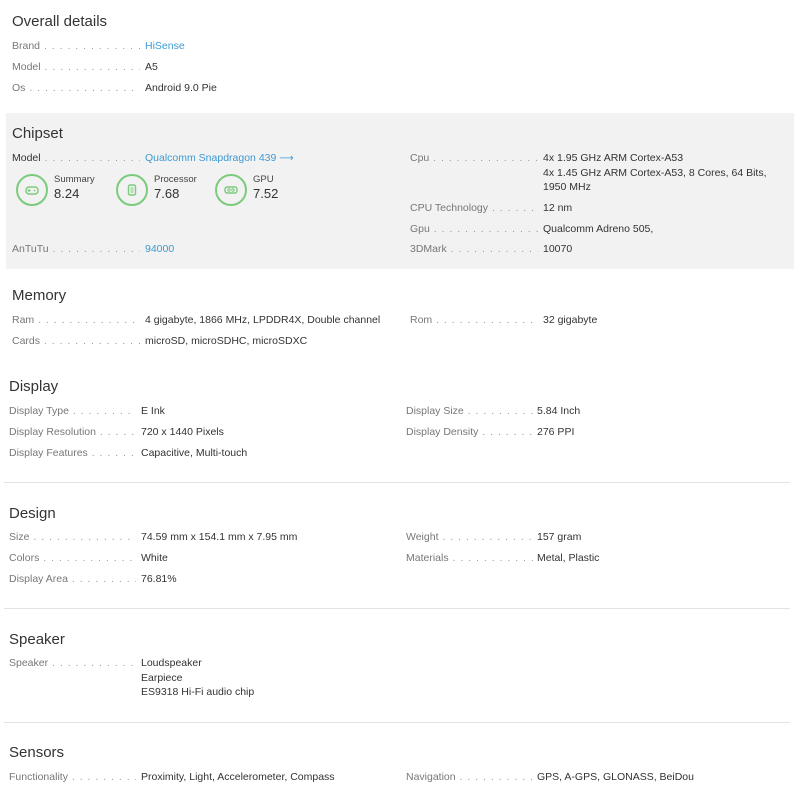  I want to click on score-label-processor: Processor, so click(175, 179).